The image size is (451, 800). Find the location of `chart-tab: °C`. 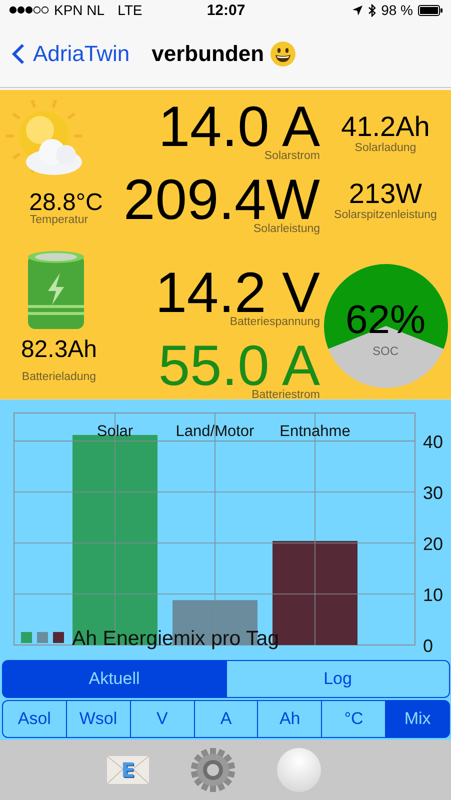

chart-tab: °C is located at coordinates (353, 719).